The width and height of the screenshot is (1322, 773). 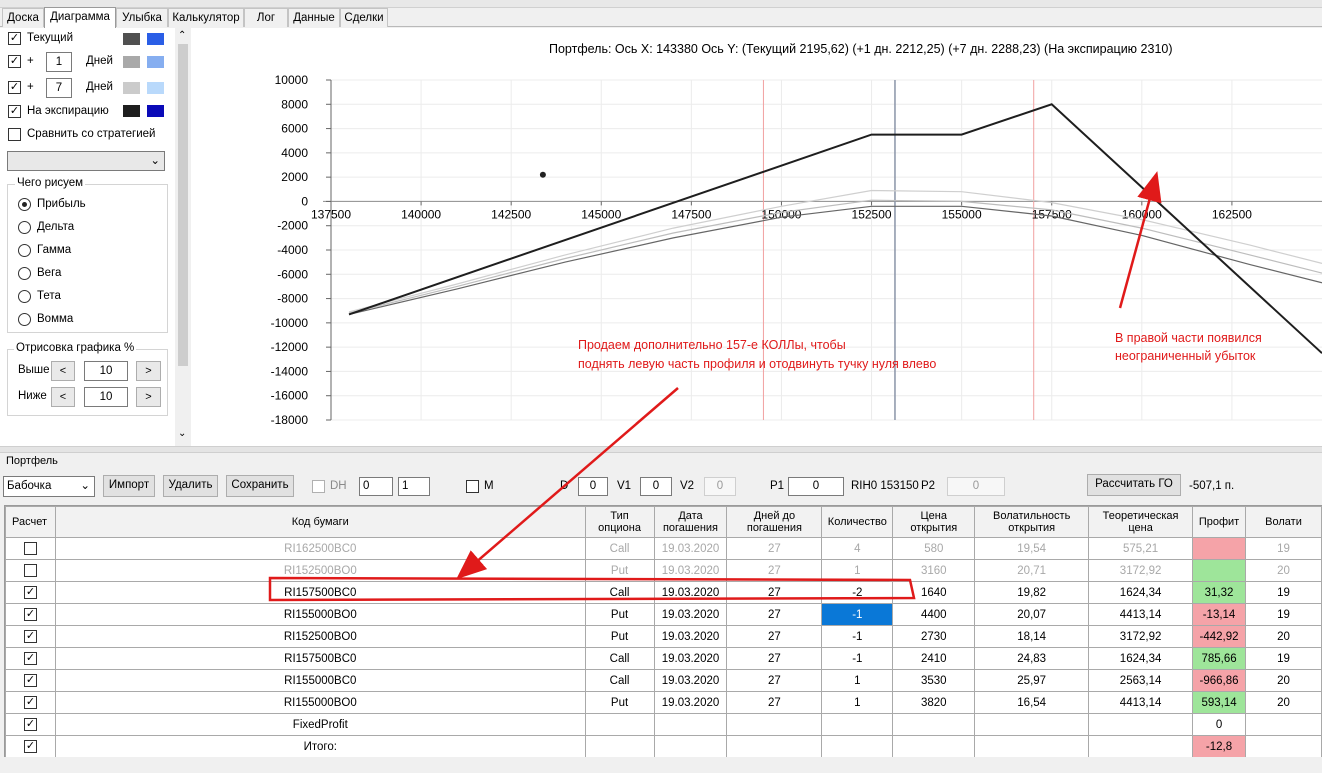 I want to click on tab-data: Данные, so click(x=314, y=17).